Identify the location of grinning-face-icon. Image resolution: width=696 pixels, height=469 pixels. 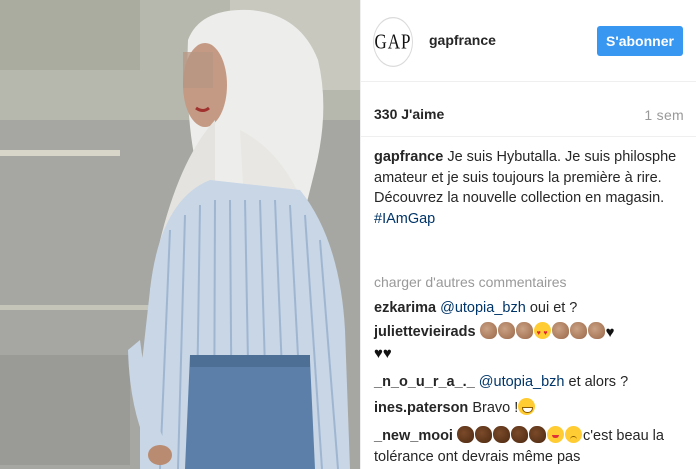
(527, 406).